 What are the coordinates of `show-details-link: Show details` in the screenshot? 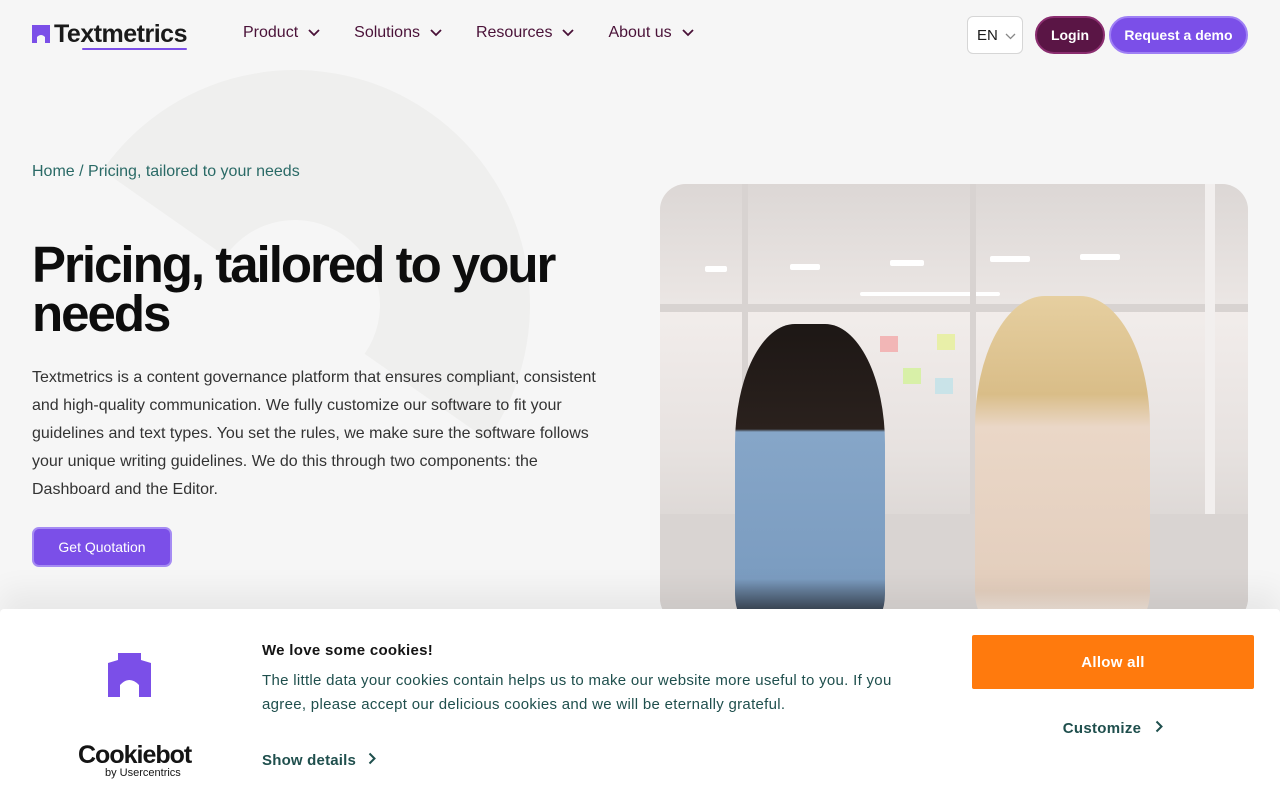 It's located at (319, 760).